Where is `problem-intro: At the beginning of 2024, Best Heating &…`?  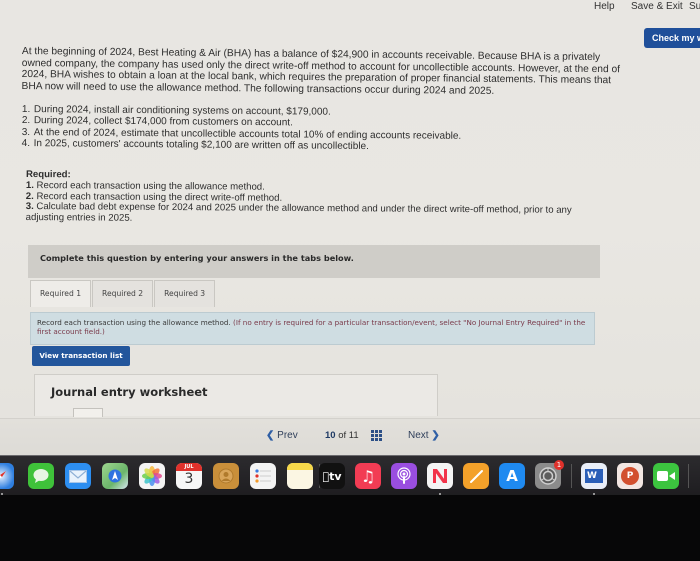
problem-intro: At the beginning of 2024, Best Heating &… is located at coordinates (321, 71).